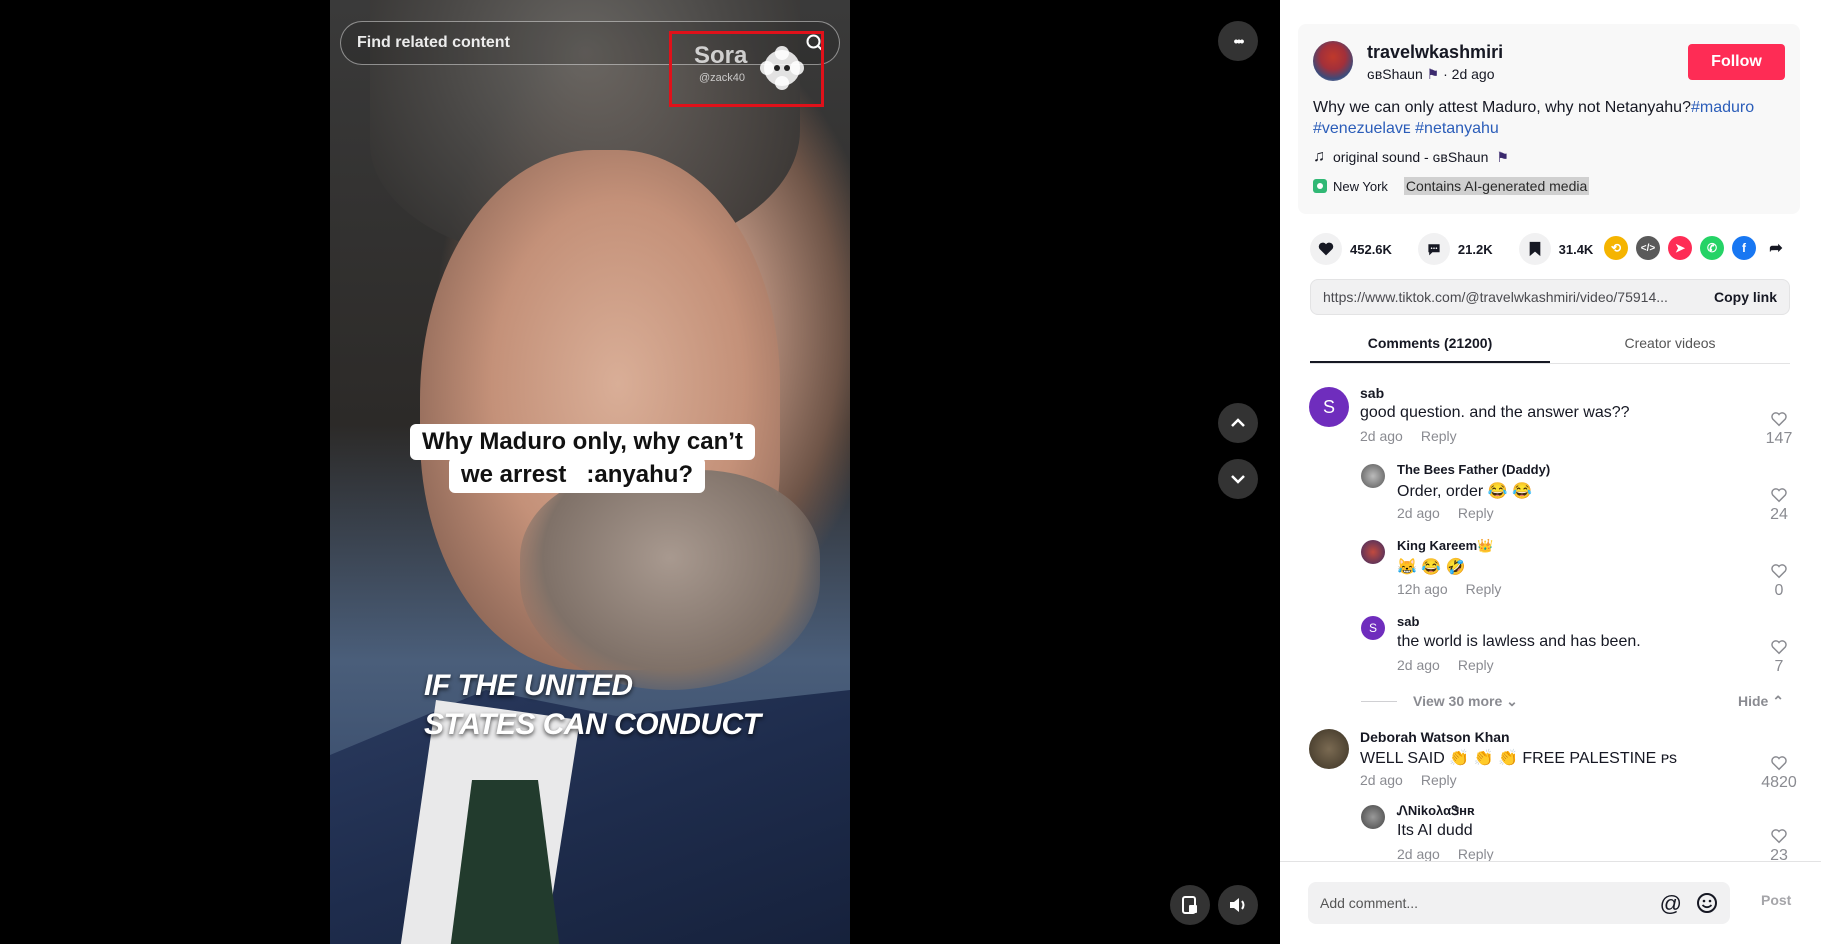  What do you see at coordinates (592, 705) in the screenshot?
I see `video-overlay-text: IF THE UNITED STATES CAN CONDUCT` at bounding box center [592, 705].